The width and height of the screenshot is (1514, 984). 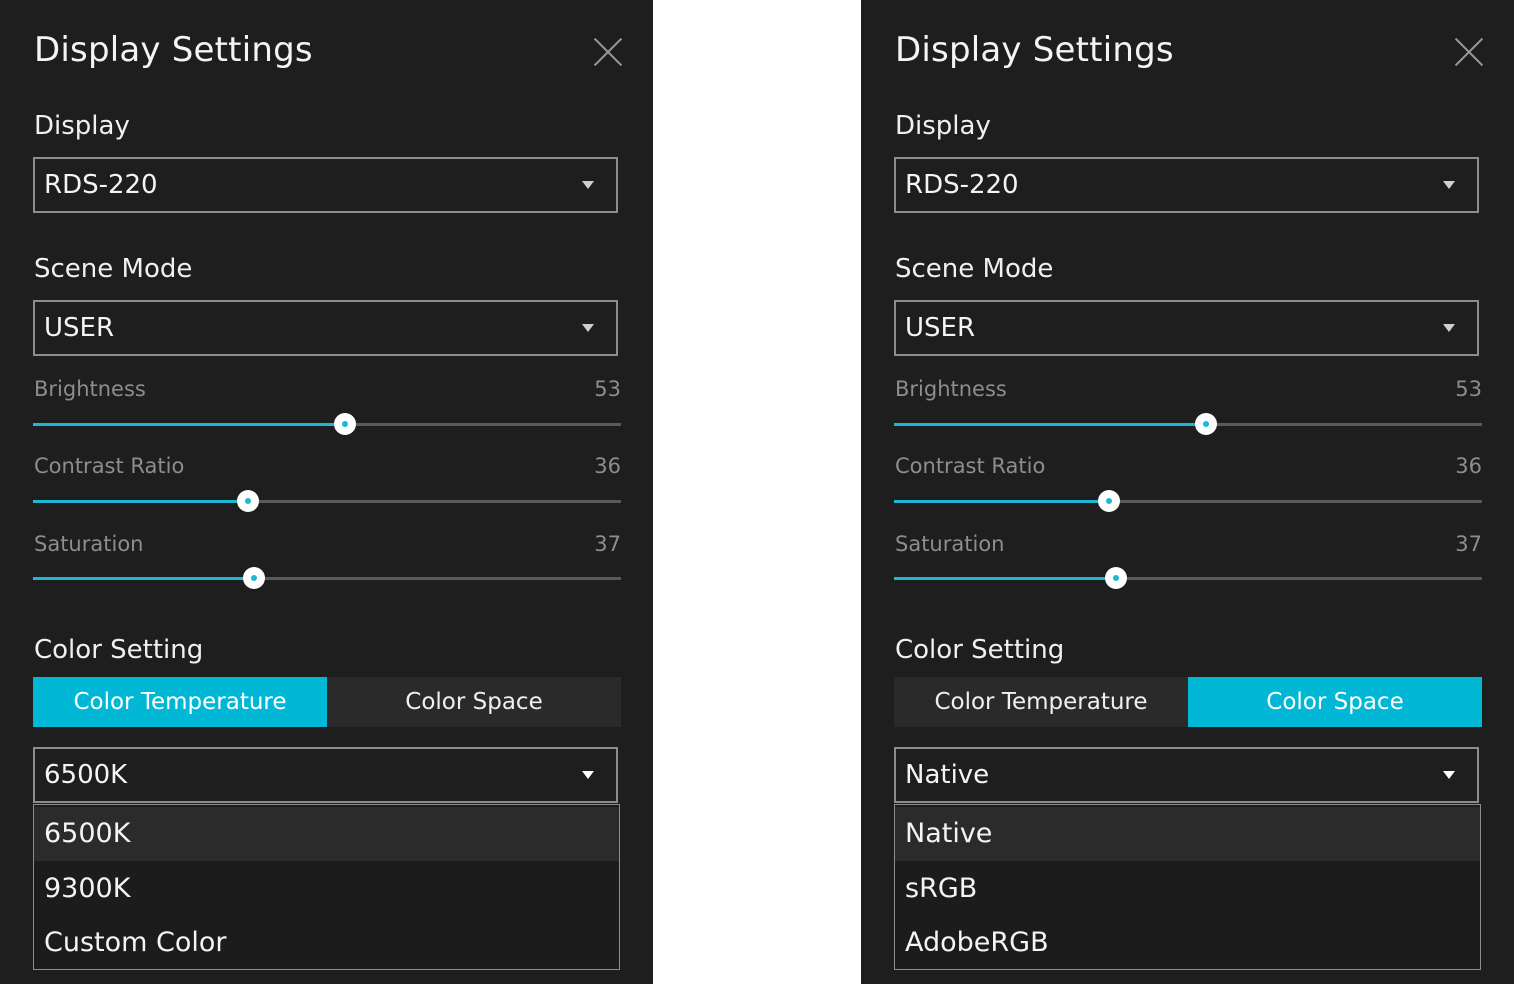 I want to click on dropdown-option: 9300K, so click(x=326, y=889).